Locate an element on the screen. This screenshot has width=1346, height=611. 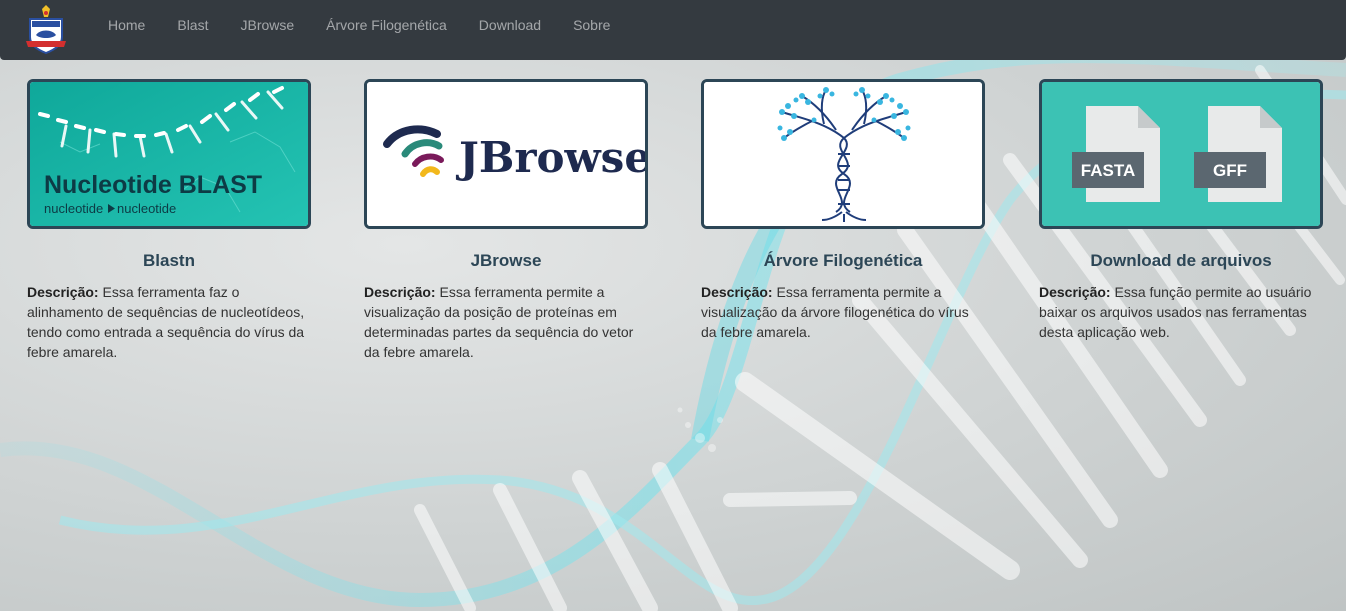
download-image-link: FASTA GFF is located at coordinates (1181, 154).